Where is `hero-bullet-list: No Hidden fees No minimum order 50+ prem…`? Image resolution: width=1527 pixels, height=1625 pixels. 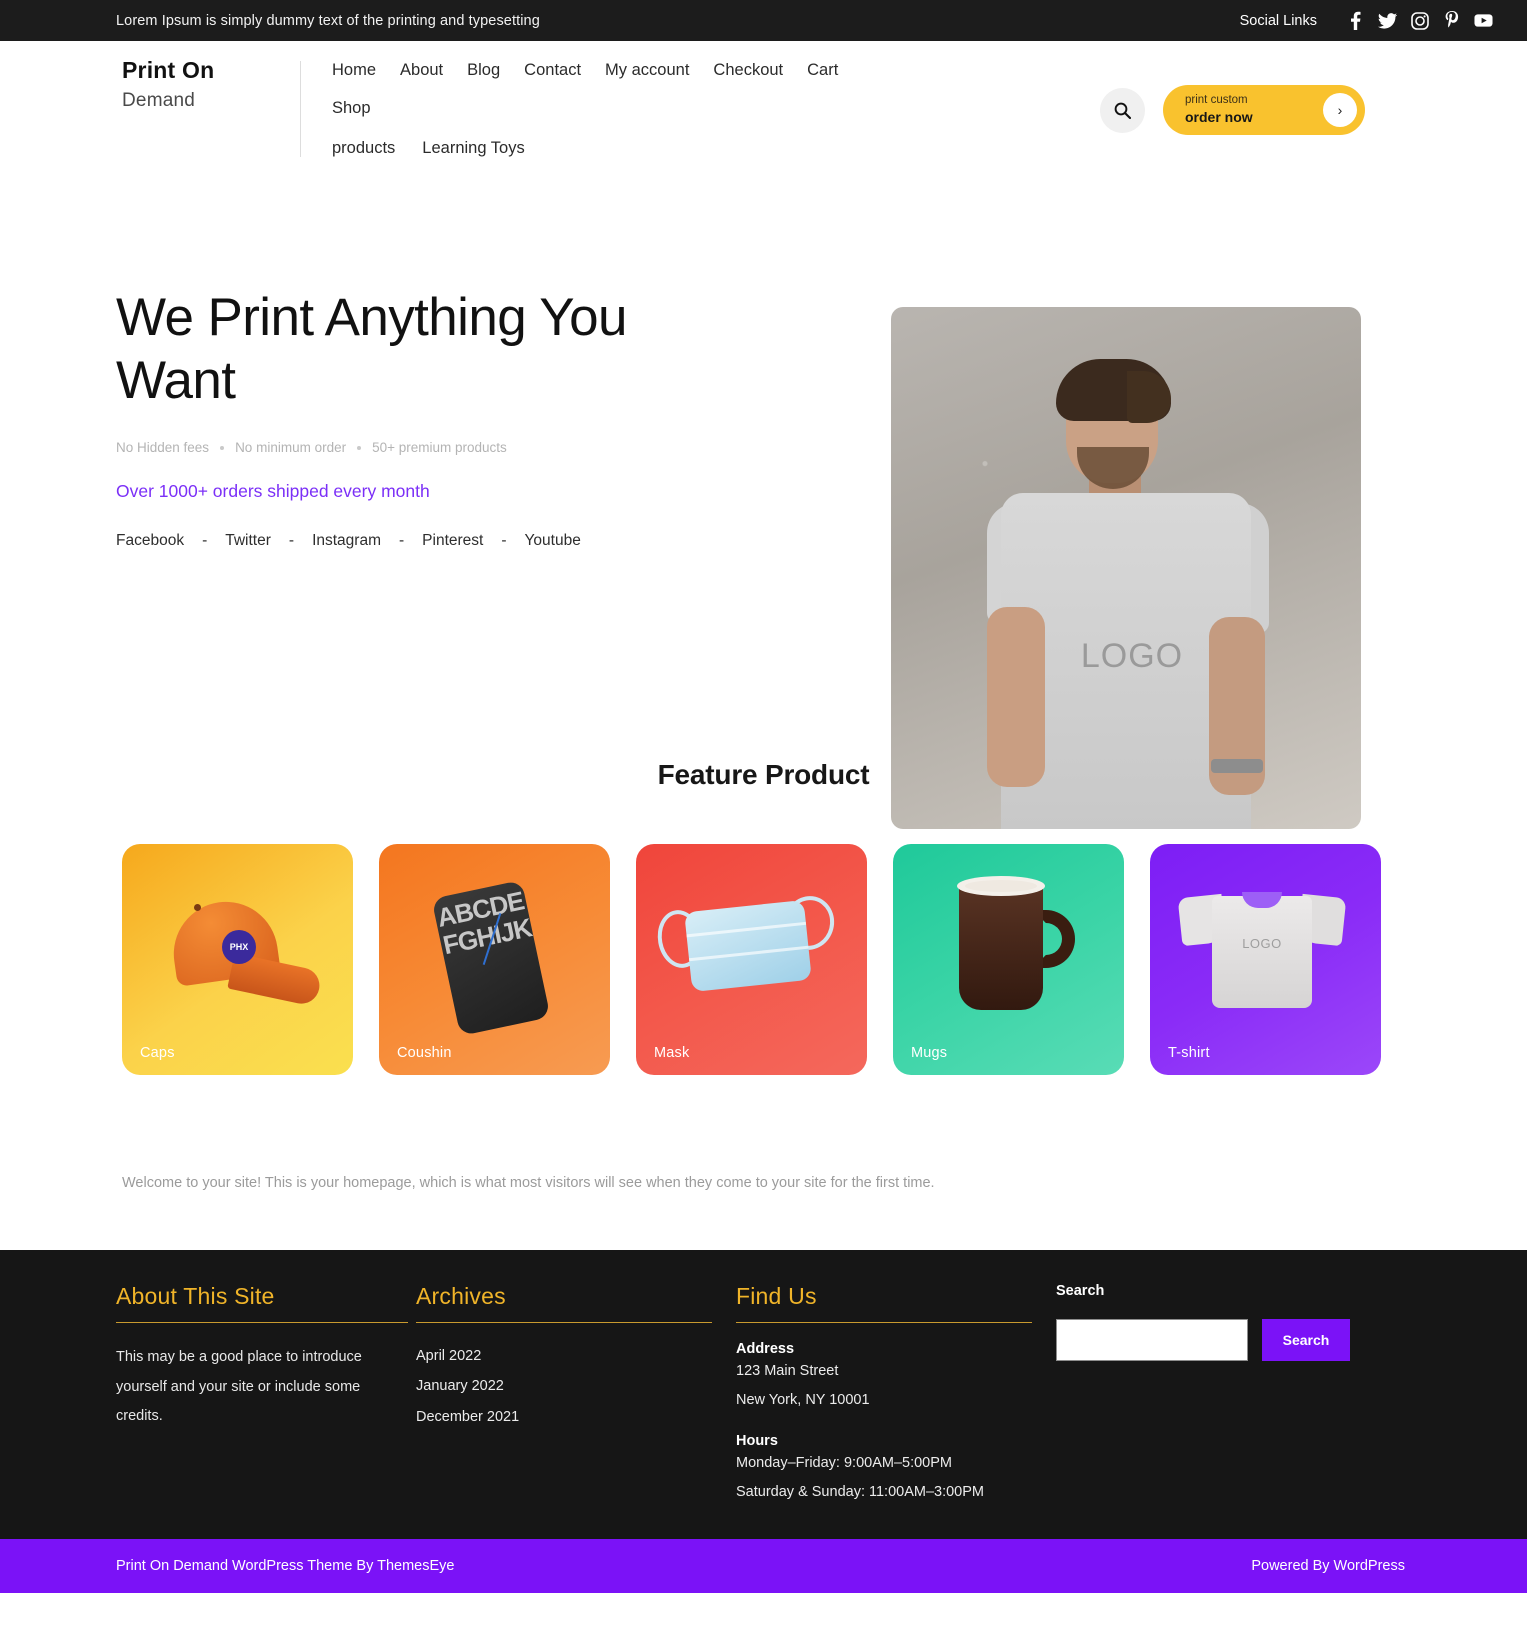
hero-bullet-list: No Hidden fees No minimum order 50+ prem… is located at coordinates (458, 447).